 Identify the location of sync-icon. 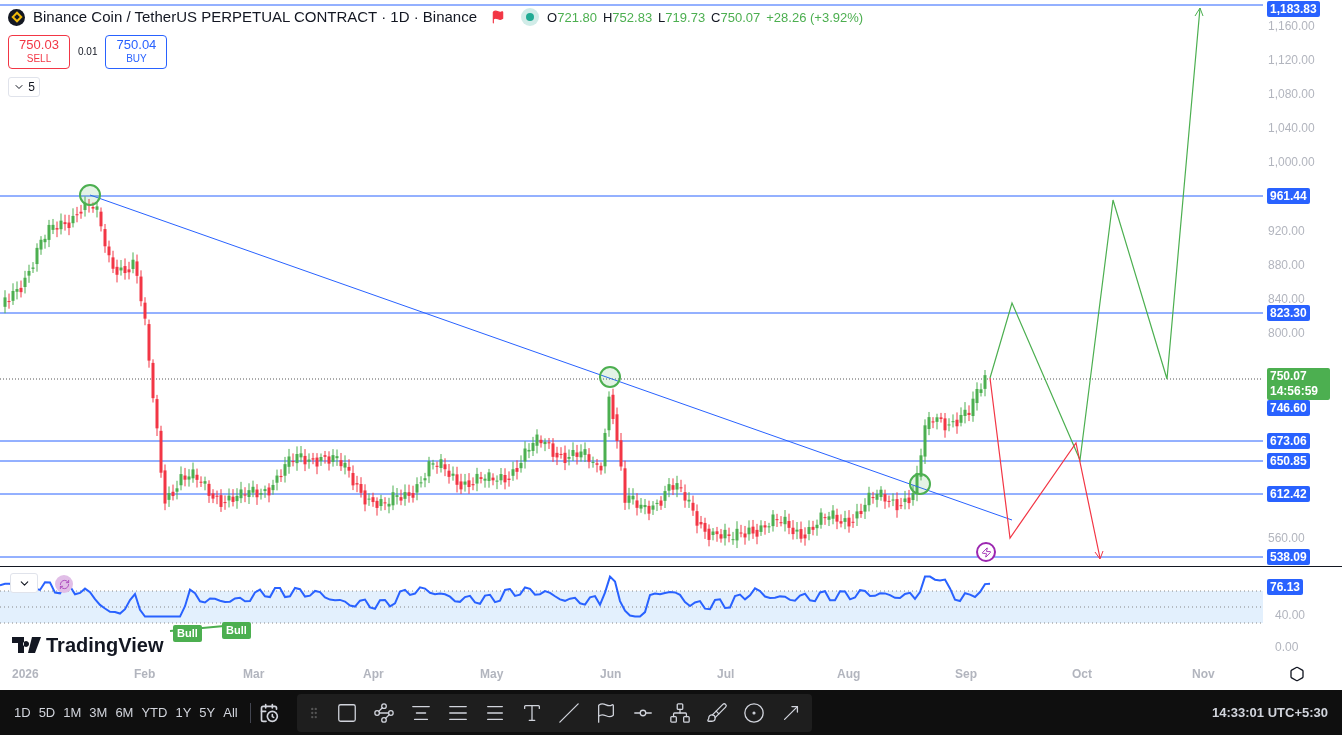
(64, 584).